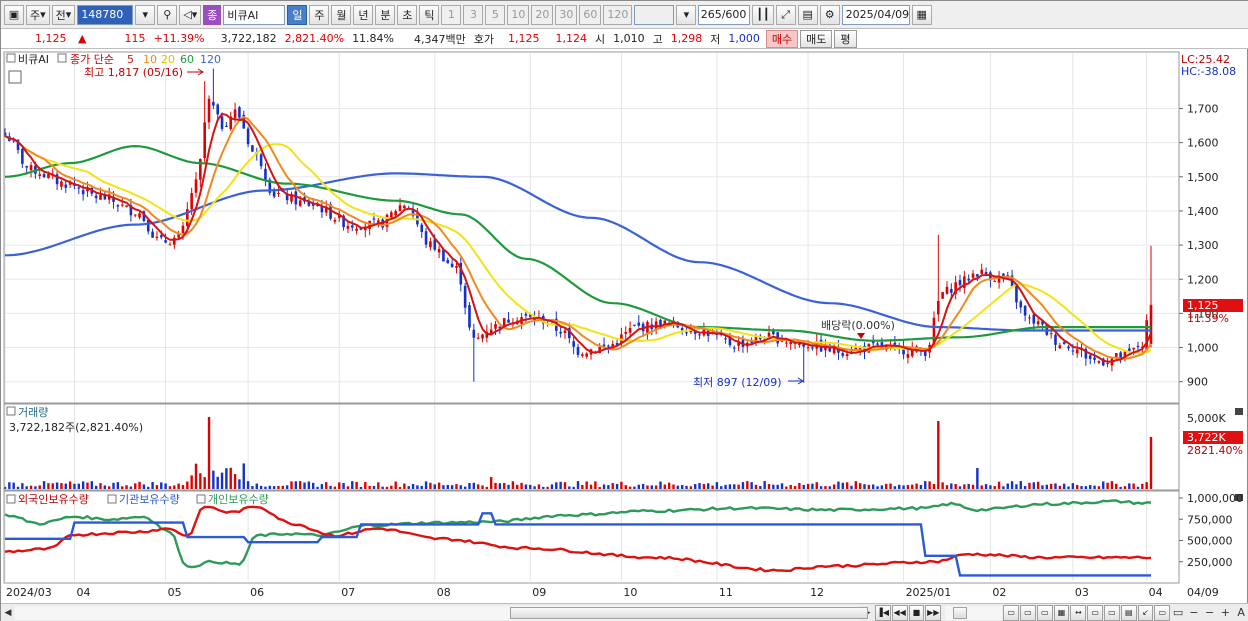 This screenshot has width=1248, height=621. What do you see at coordinates (363, 14) in the screenshot?
I see `interval-year: 년` at bounding box center [363, 14].